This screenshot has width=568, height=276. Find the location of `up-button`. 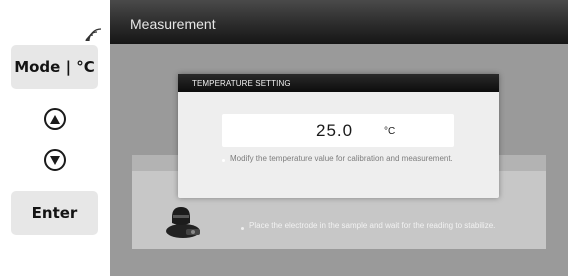

up-button is located at coordinates (55, 119).